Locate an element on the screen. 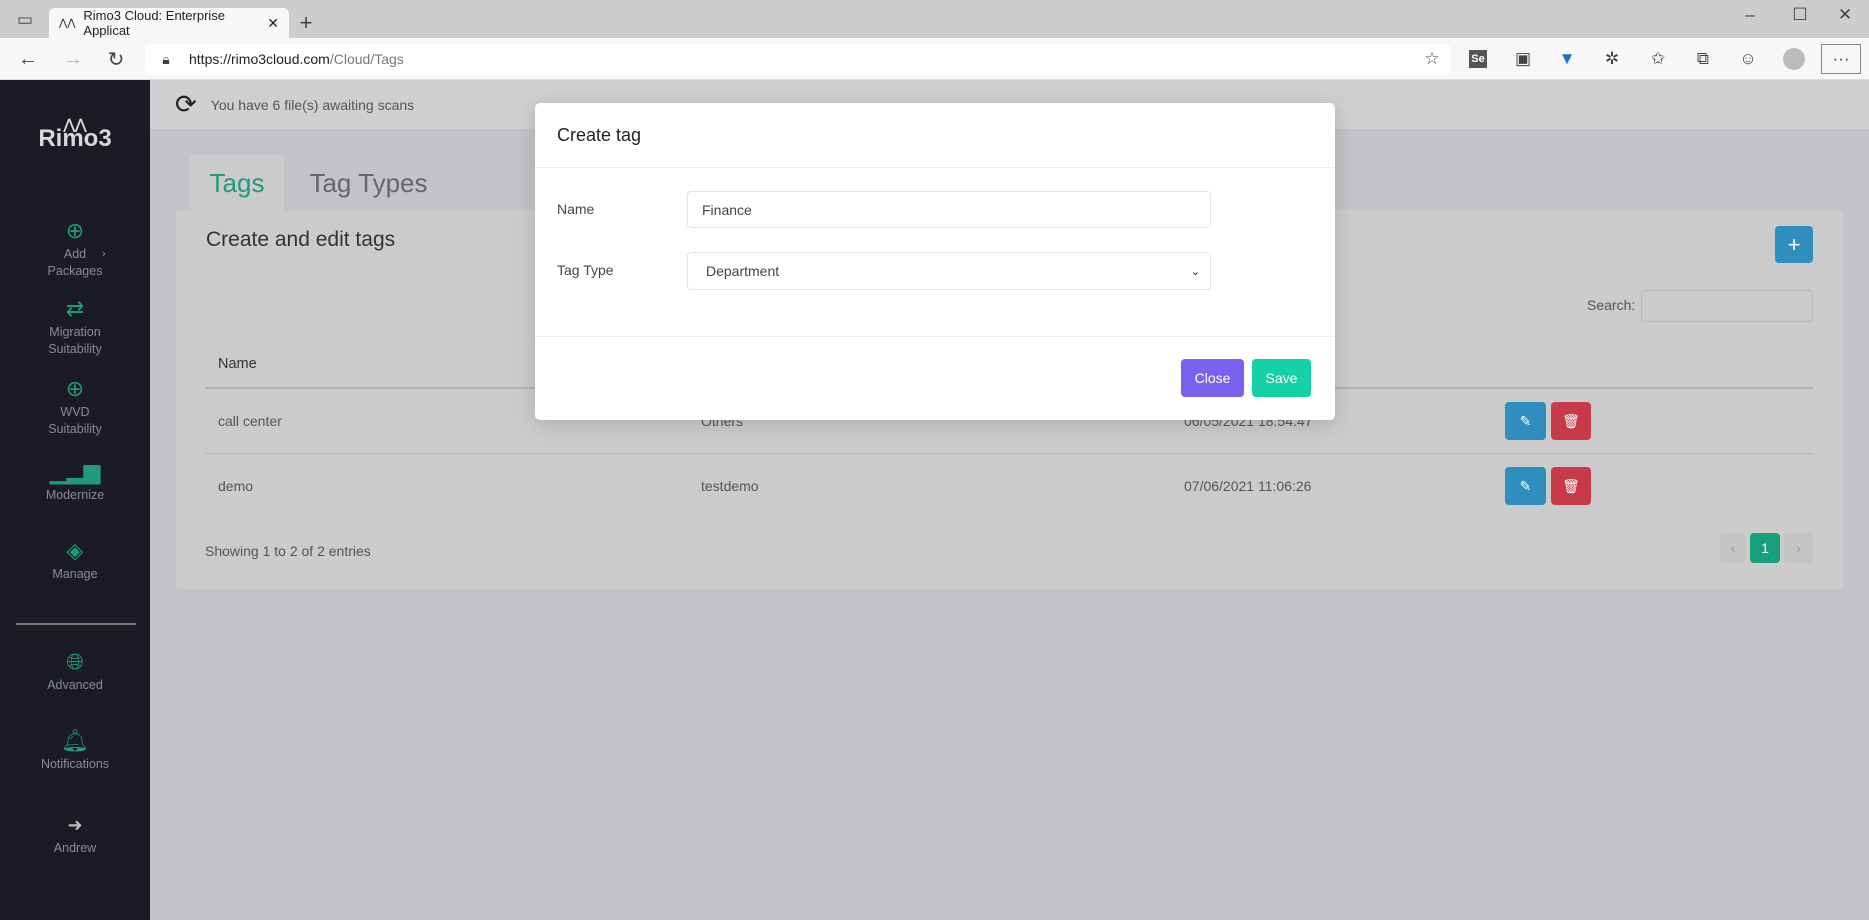 The height and width of the screenshot is (920, 1869). pagination-next: › is located at coordinates (1798, 548).